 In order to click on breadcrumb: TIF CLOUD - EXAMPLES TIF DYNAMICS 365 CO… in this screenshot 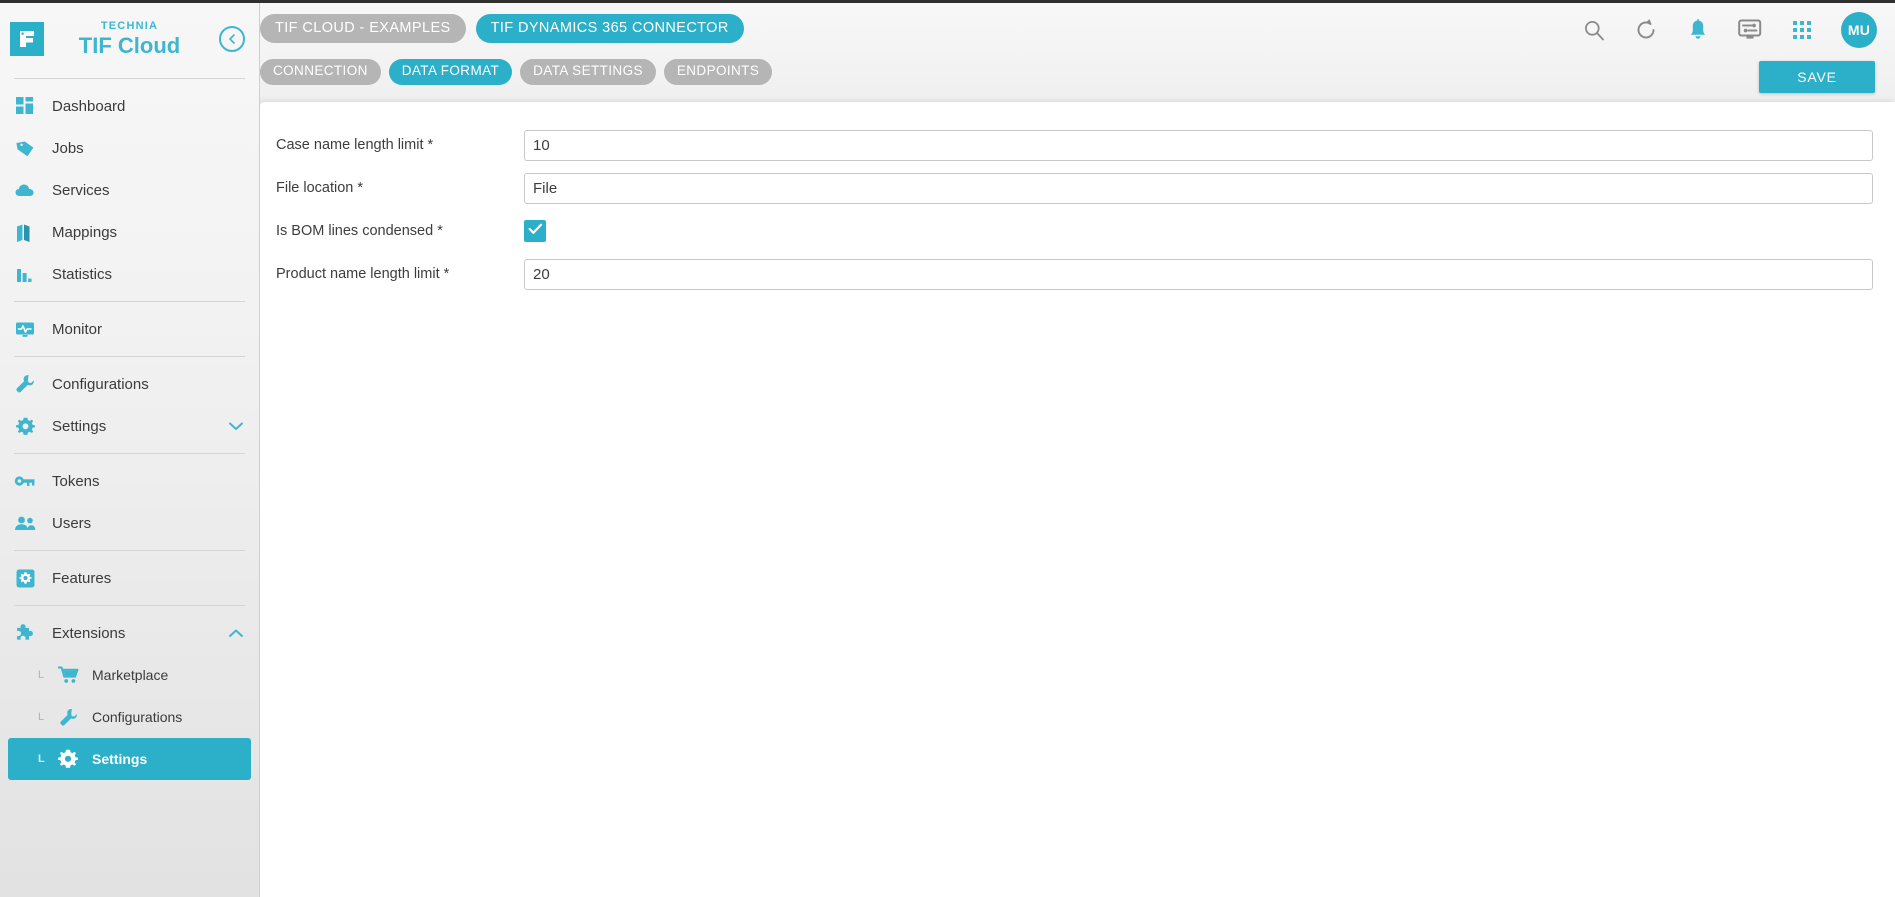, I will do `click(502, 29)`.